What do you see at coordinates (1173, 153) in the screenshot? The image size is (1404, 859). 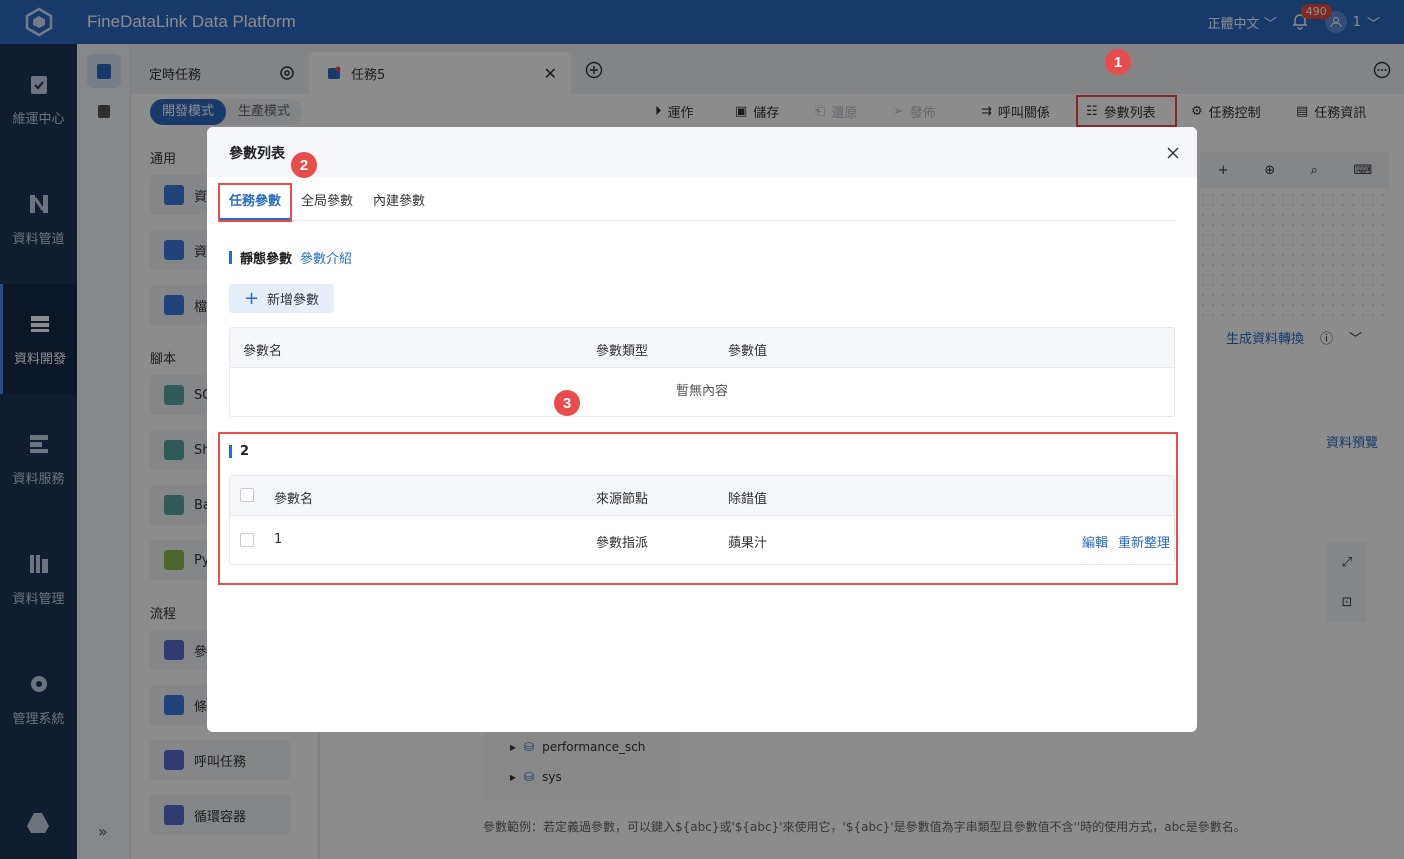 I see `close-icon` at bounding box center [1173, 153].